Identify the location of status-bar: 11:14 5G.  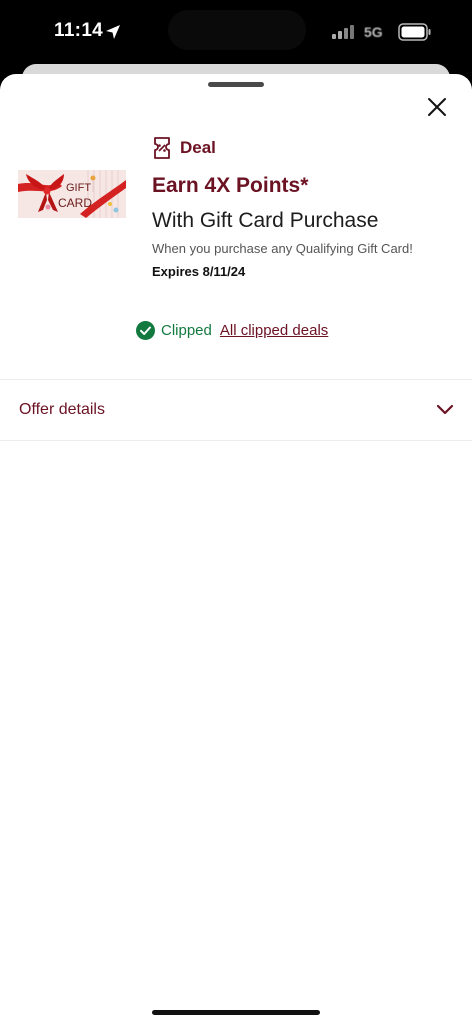
(236, 33).